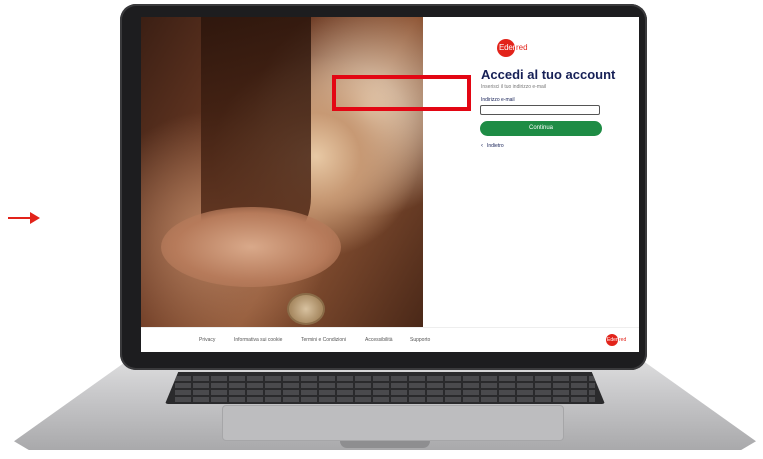 This screenshot has width=763, height=459. I want to click on laptop-trackpad, so click(393, 423).